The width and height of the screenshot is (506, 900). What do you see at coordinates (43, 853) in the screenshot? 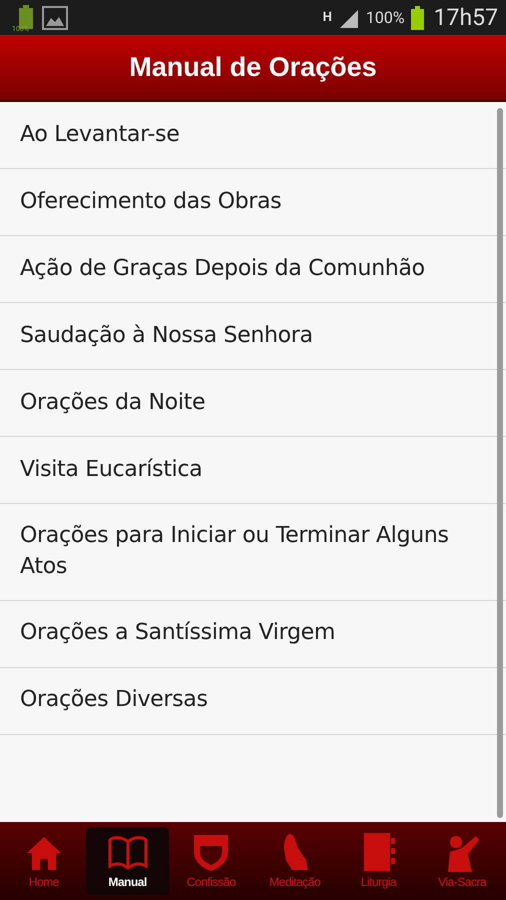
I see `house-icon` at bounding box center [43, 853].